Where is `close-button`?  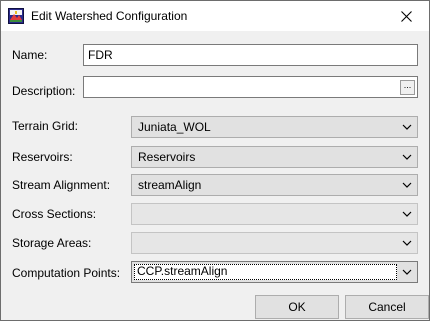
close-button is located at coordinates (406, 16).